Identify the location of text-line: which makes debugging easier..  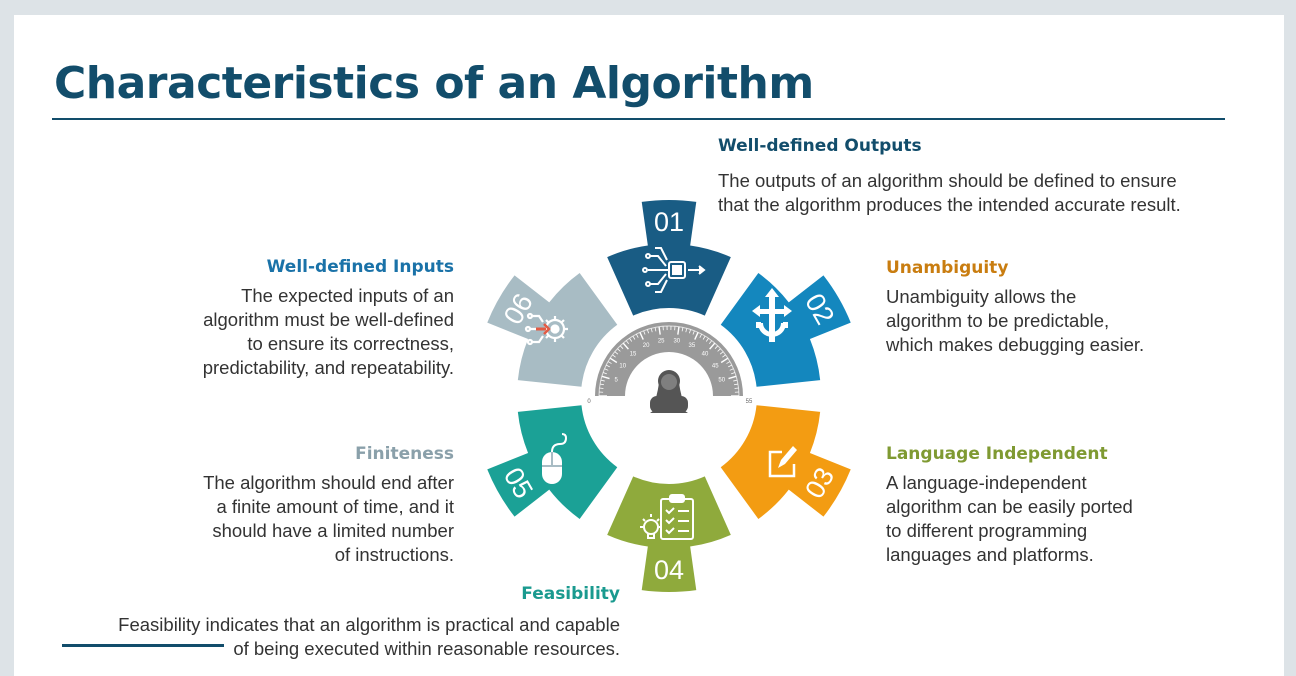
(1015, 344).